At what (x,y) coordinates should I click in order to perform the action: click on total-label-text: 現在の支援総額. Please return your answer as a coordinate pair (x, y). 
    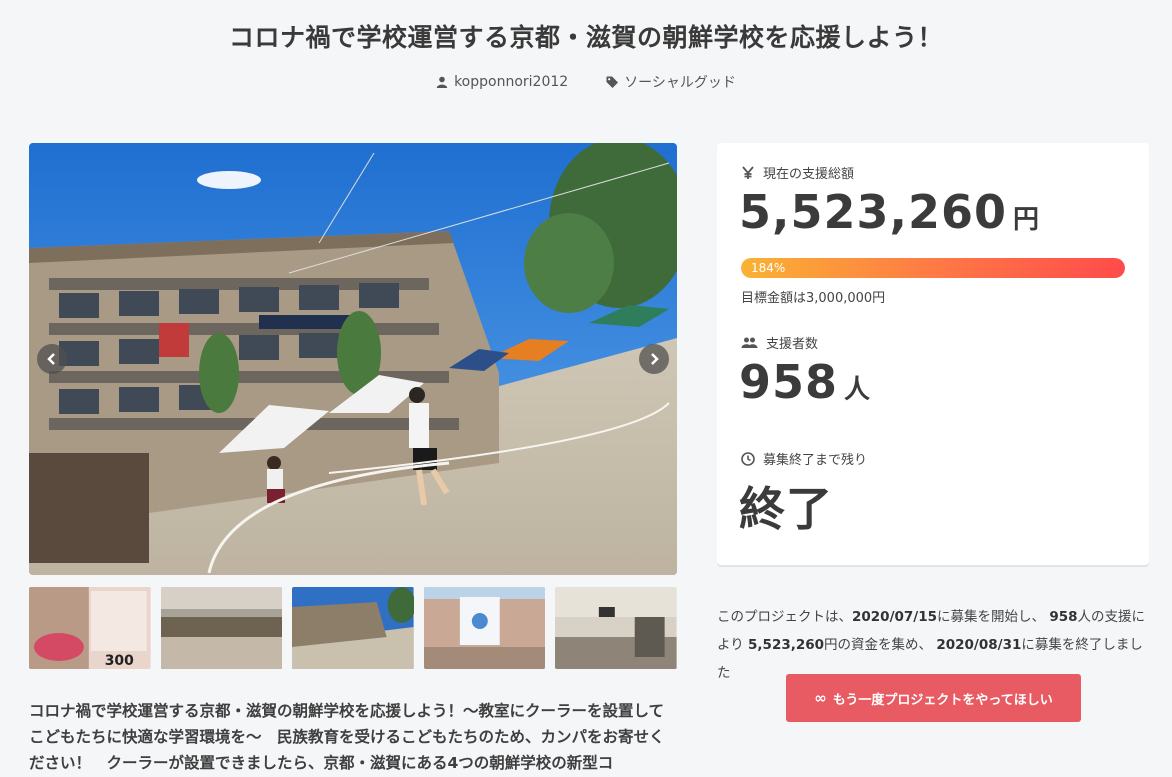
    Looking at the image, I should click on (809, 174).